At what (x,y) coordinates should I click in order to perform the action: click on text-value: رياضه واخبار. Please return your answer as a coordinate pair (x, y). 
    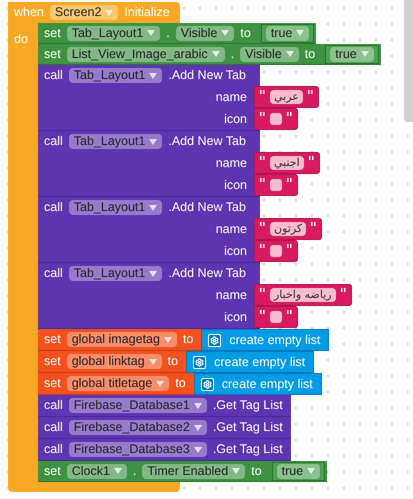
    Looking at the image, I should click on (303, 295).